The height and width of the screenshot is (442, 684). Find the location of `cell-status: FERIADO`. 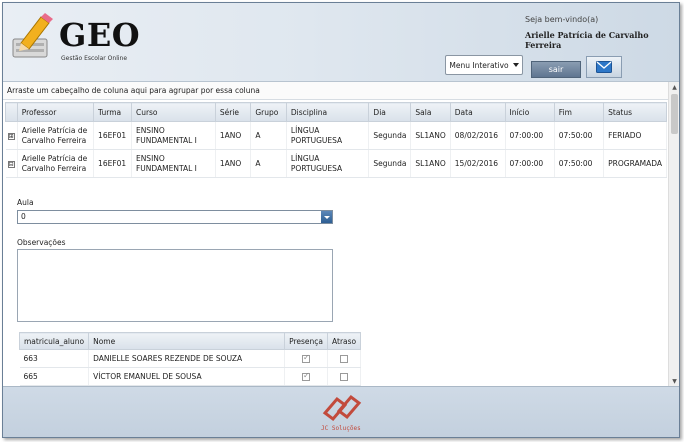

cell-status: FERIADO is located at coordinates (635, 135).